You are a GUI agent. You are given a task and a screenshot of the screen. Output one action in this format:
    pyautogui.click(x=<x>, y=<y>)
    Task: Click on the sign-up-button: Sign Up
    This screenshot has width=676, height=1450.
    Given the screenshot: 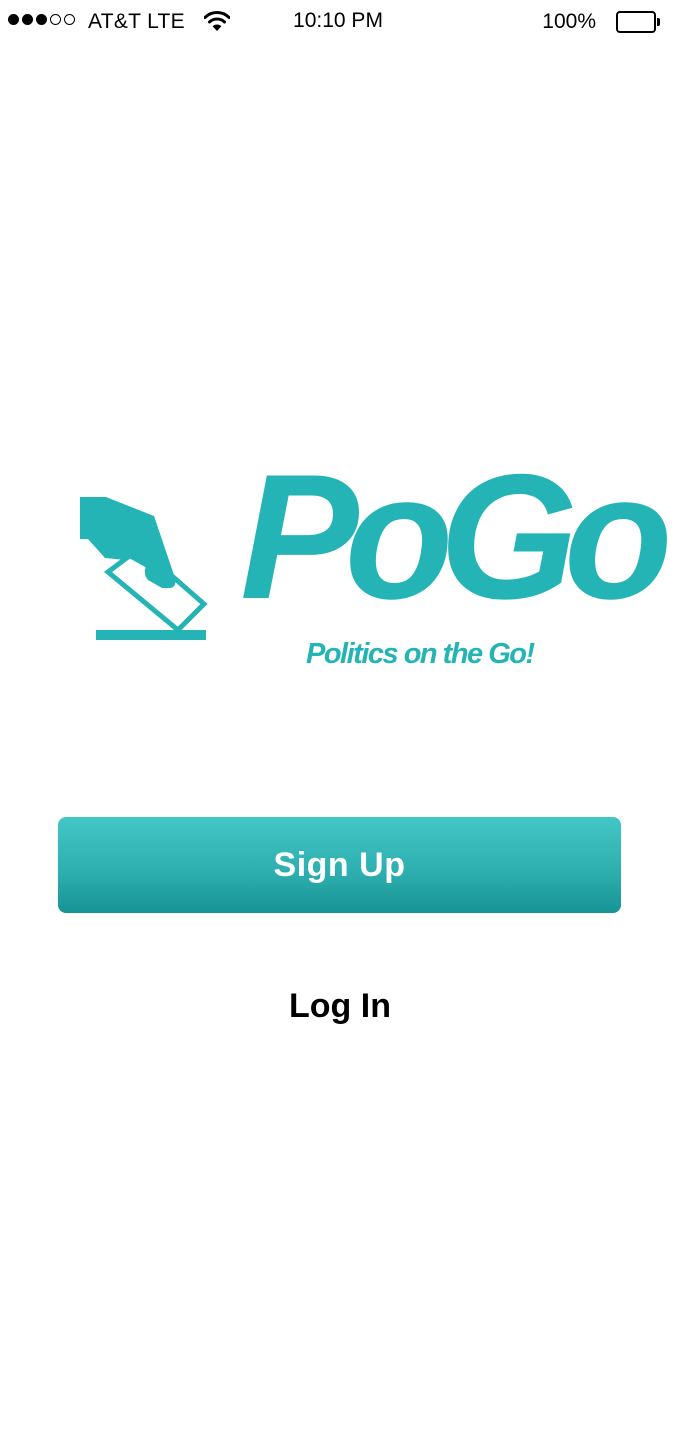 What is the action you would take?
    pyautogui.click(x=339, y=865)
    